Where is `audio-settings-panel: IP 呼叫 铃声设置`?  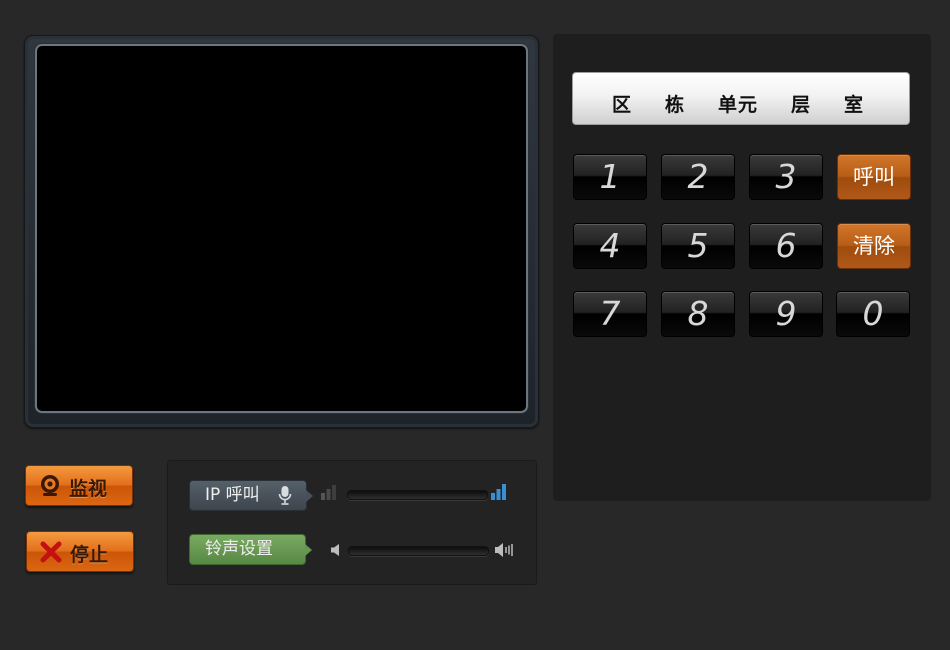
audio-settings-panel: IP 呼叫 铃声设置 is located at coordinates (352, 522).